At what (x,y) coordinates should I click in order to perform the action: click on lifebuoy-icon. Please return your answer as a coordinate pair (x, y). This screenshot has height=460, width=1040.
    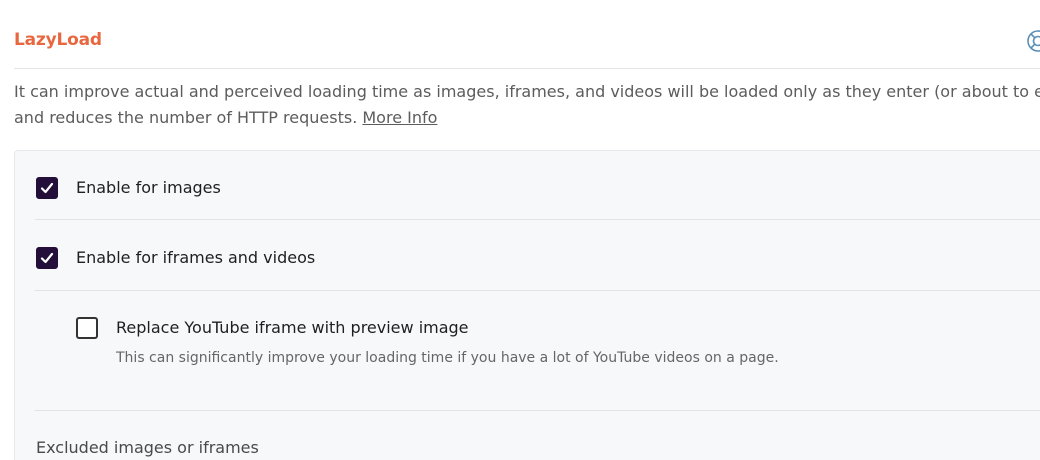
    Looking at the image, I should click on (1032, 41).